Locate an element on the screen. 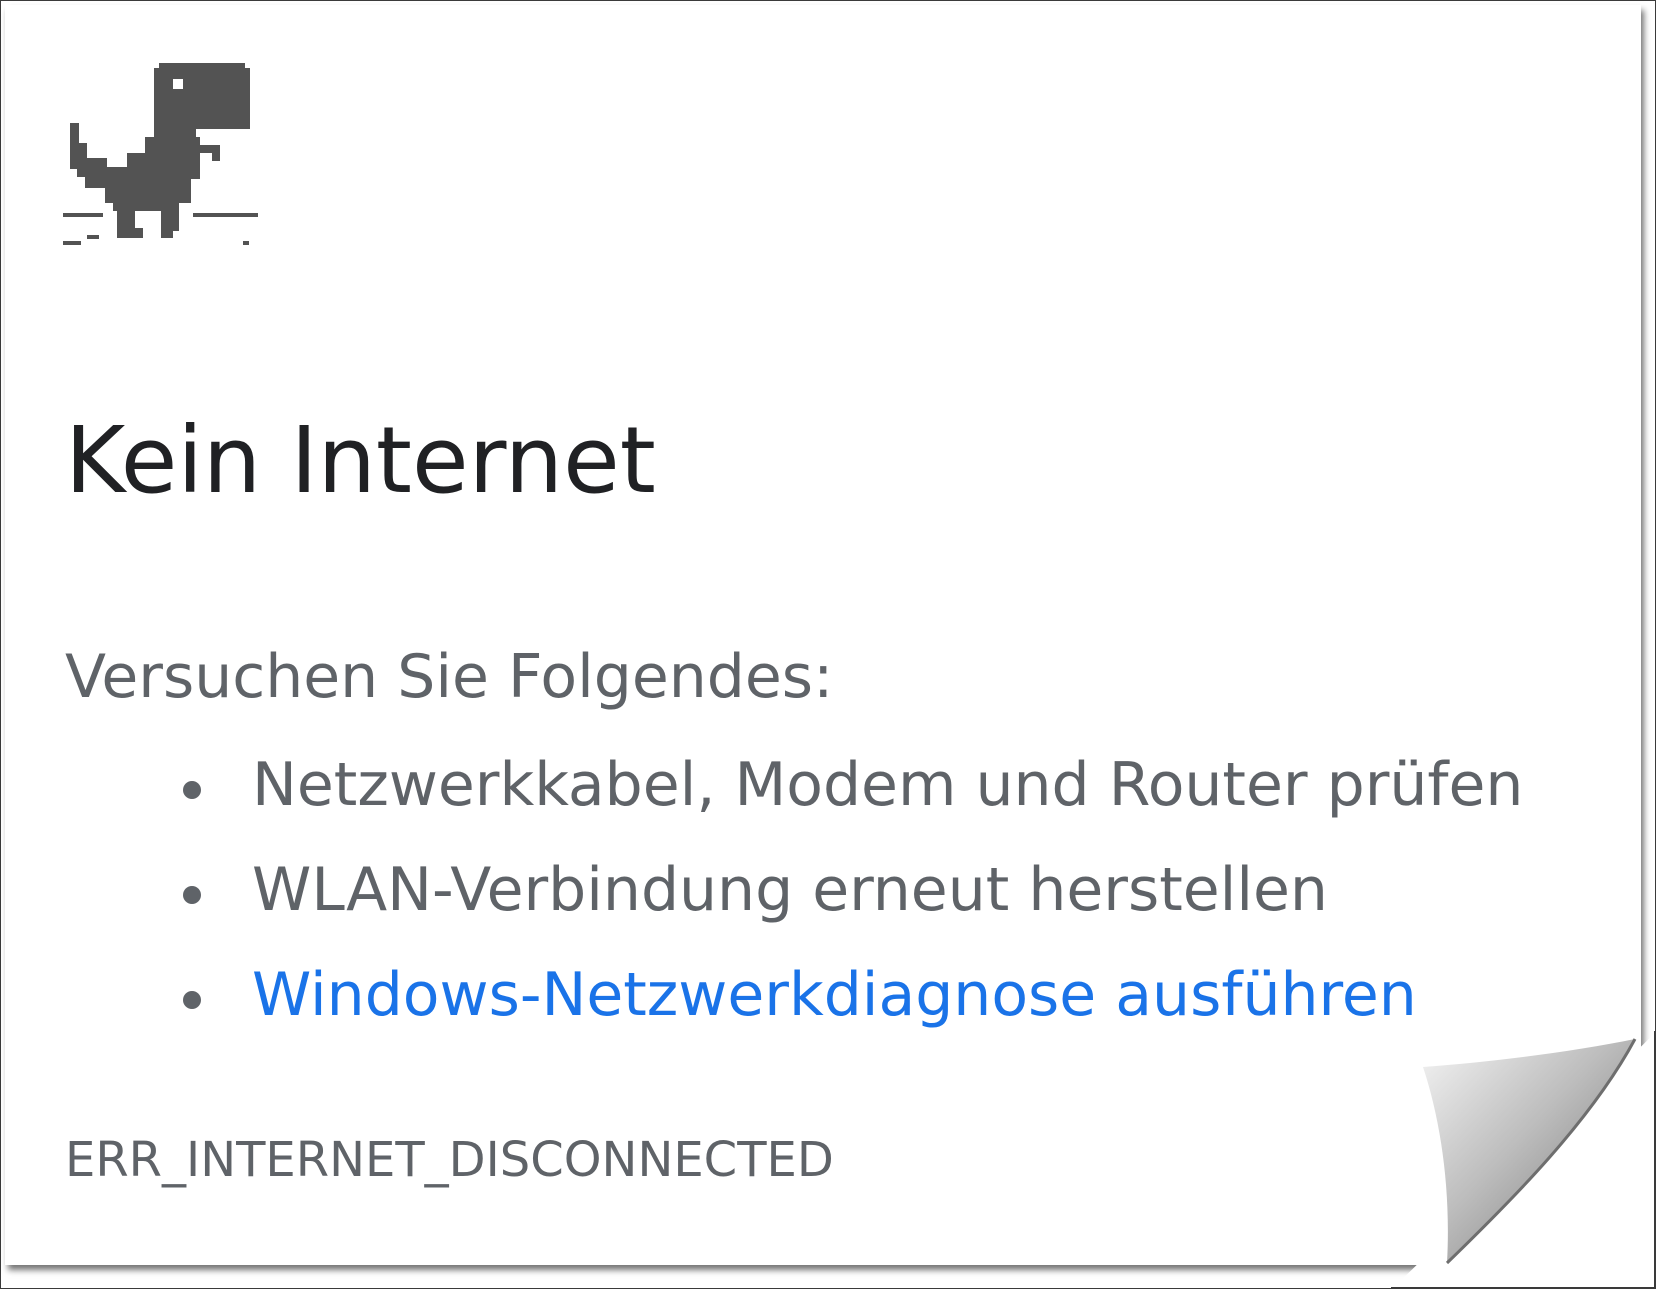  suggestion-item: Netzwerkkabel, Modem und Router prüfen is located at coordinates (849, 807).